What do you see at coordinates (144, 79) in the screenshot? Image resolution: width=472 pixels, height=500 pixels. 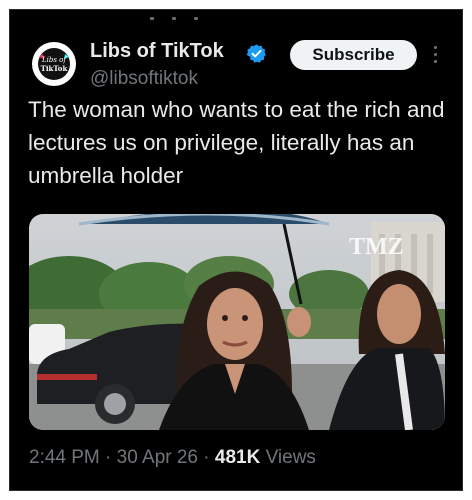 I see `account-handle: @libsoftiktok` at bounding box center [144, 79].